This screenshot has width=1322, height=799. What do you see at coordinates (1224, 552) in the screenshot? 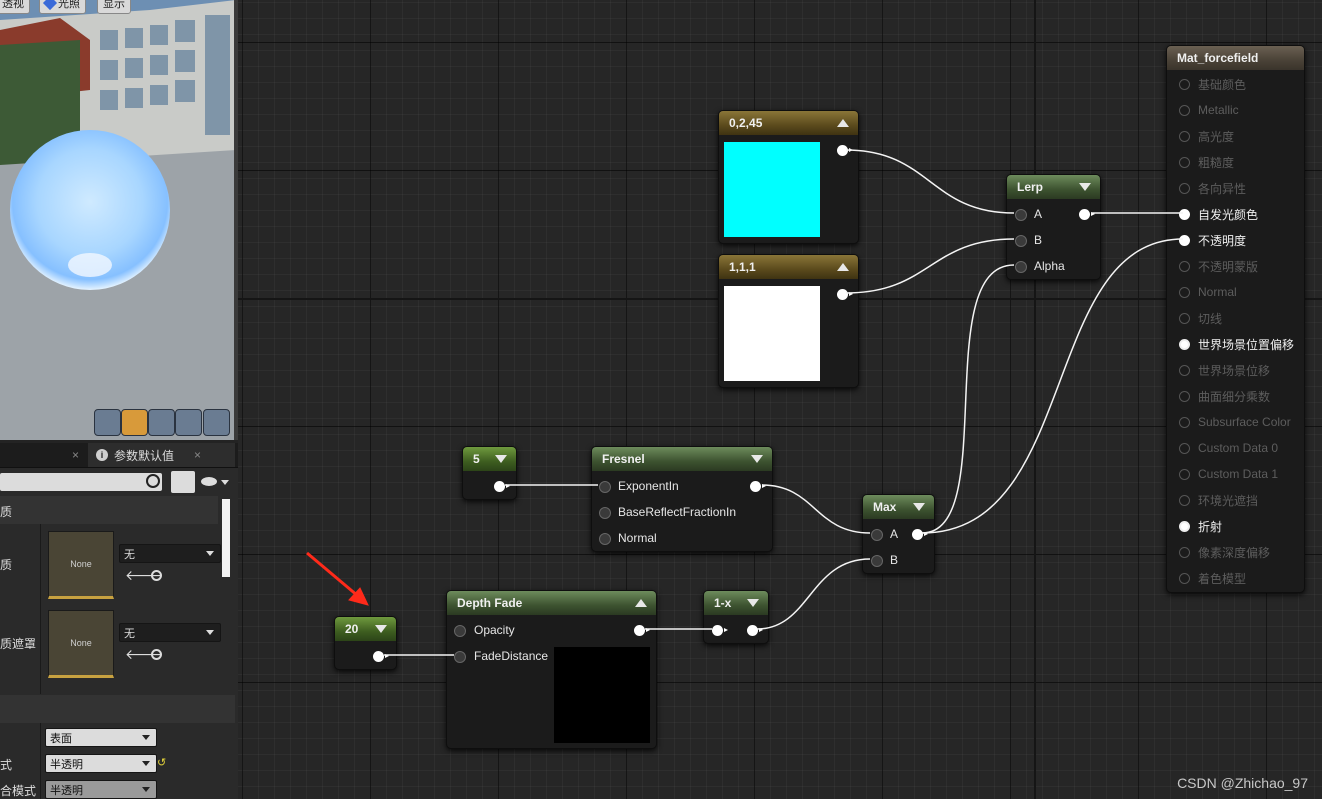
I see `material-input-row: 像素深度偏移` at bounding box center [1224, 552].